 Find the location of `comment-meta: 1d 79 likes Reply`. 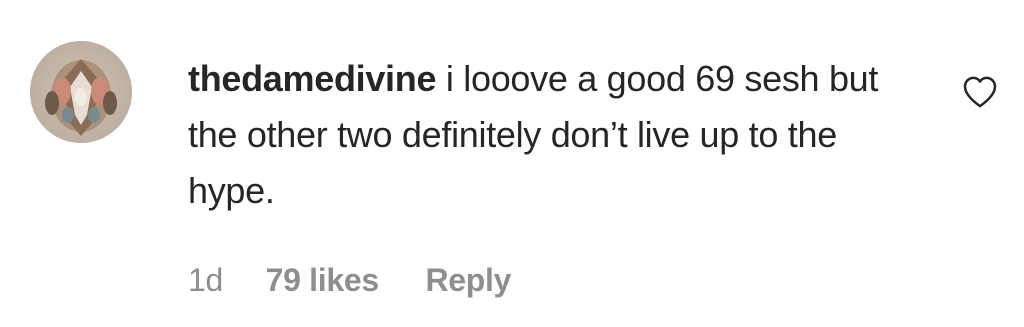

comment-meta: 1d 79 likes Reply is located at coordinates (349, 280).